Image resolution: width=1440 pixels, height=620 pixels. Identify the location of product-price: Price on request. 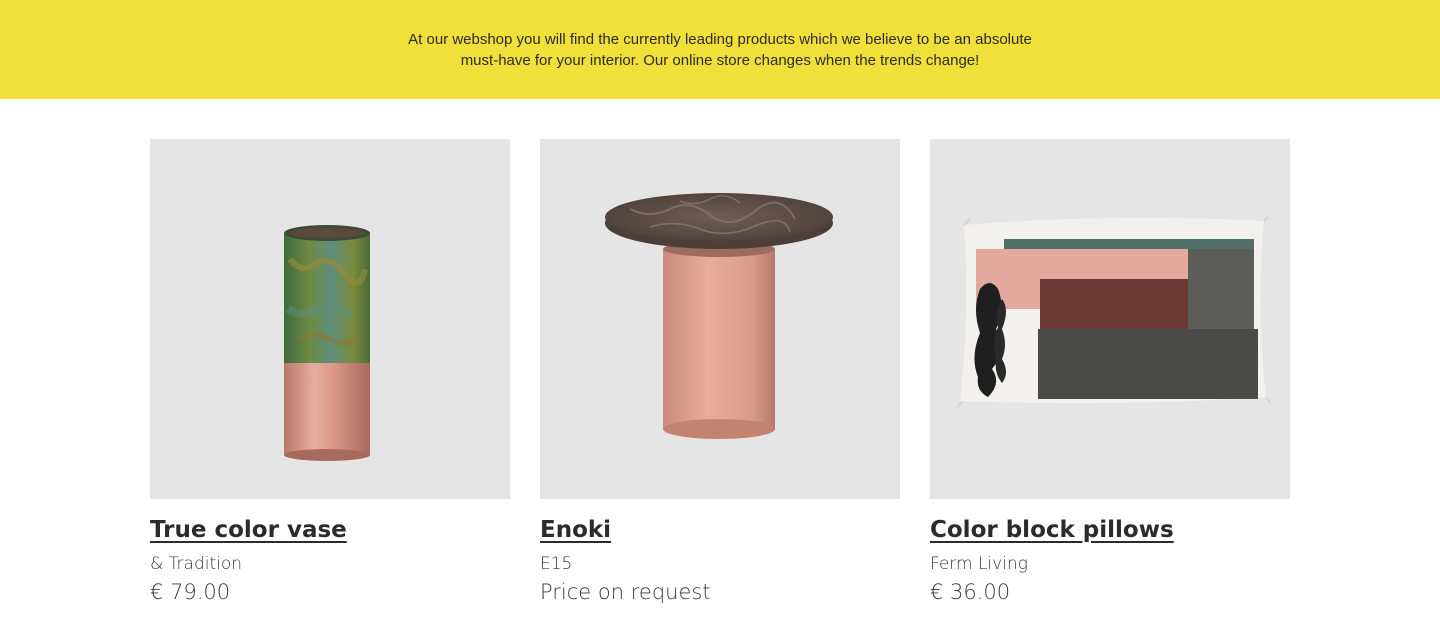
(625, 592).